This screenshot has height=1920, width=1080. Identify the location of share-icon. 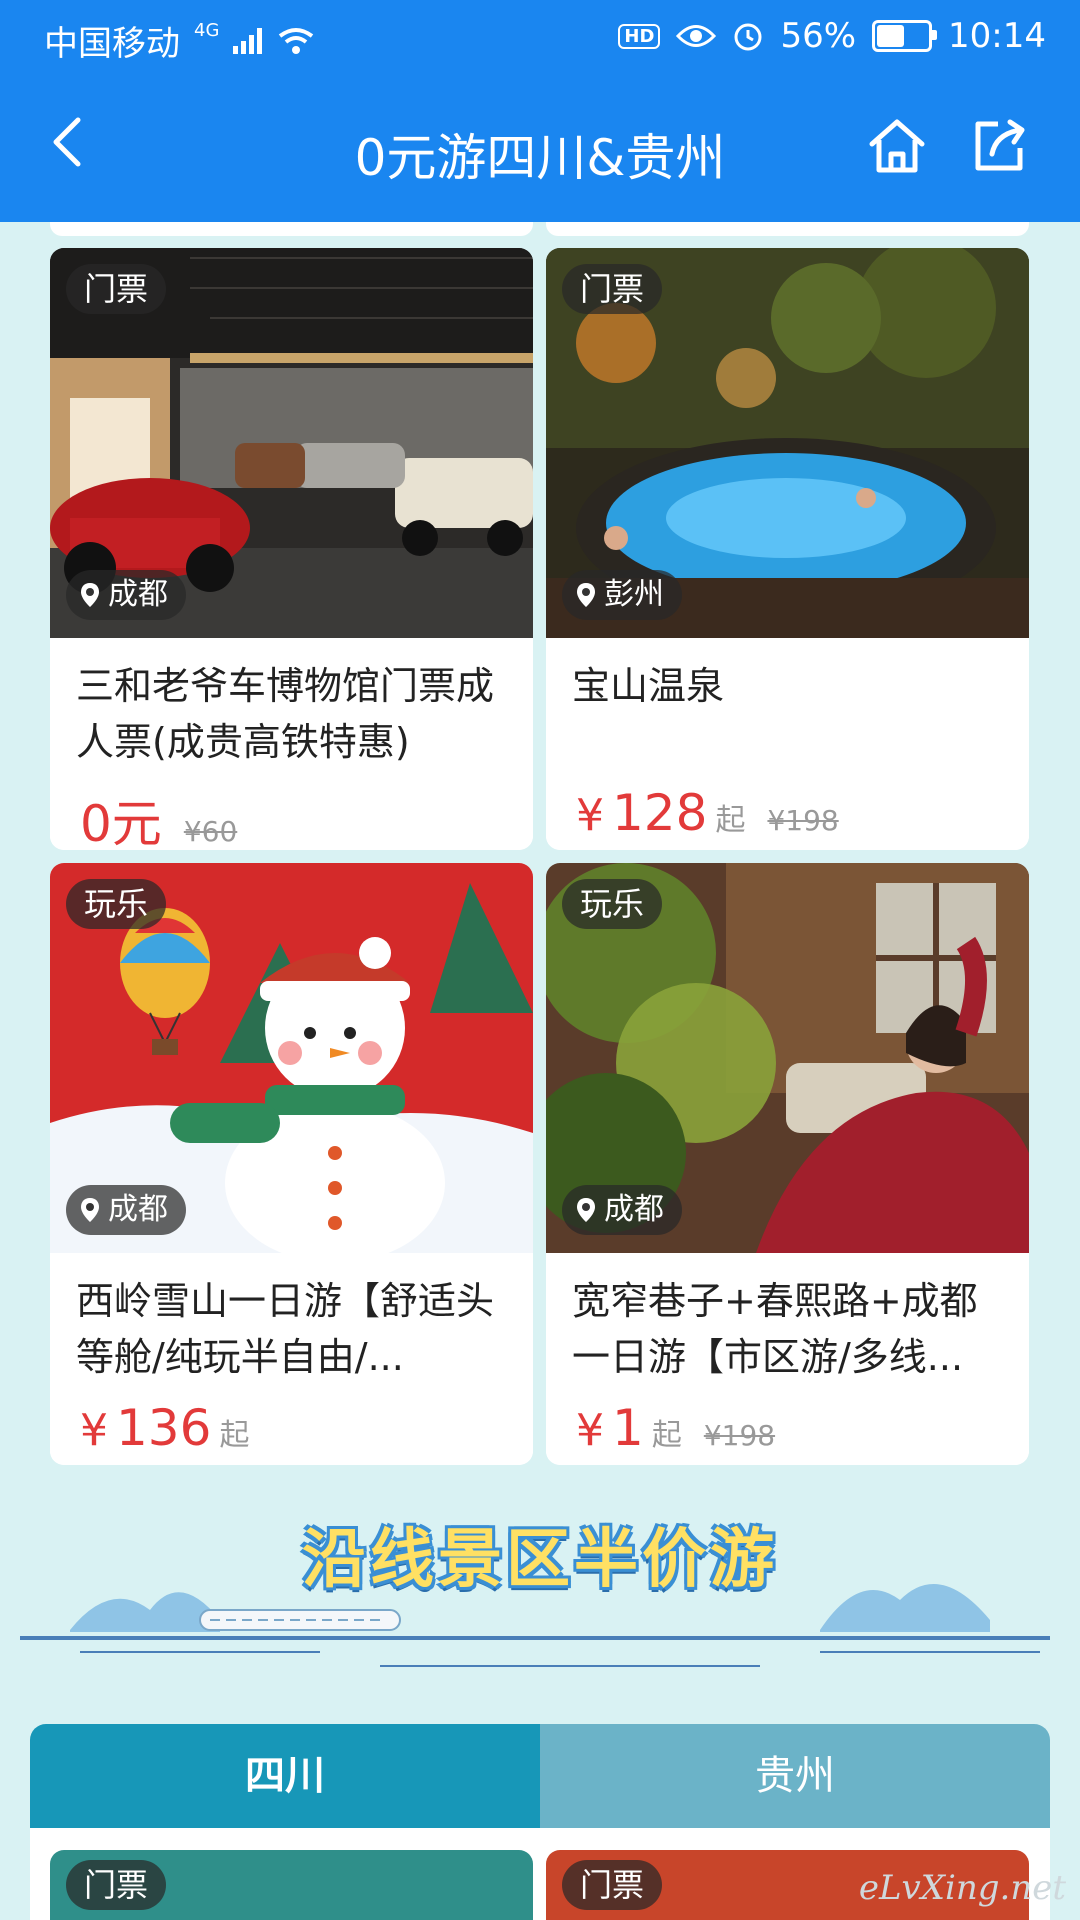
(1000, 146).